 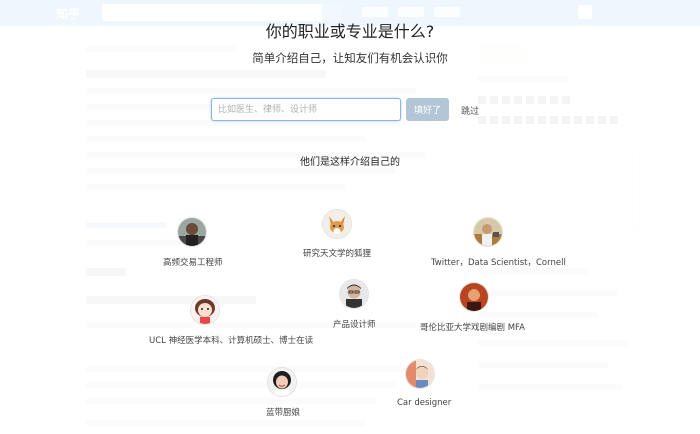 I want to click on cartoon-girl-avatar-icon, so click(x=205, y=310).